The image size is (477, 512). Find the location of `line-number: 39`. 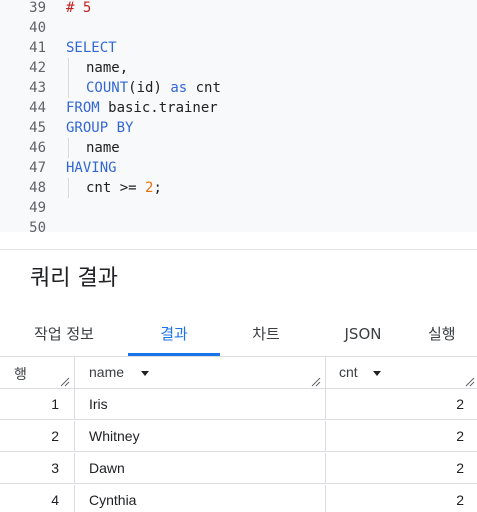

line-number: 39 is located at coordinates (37, 8).